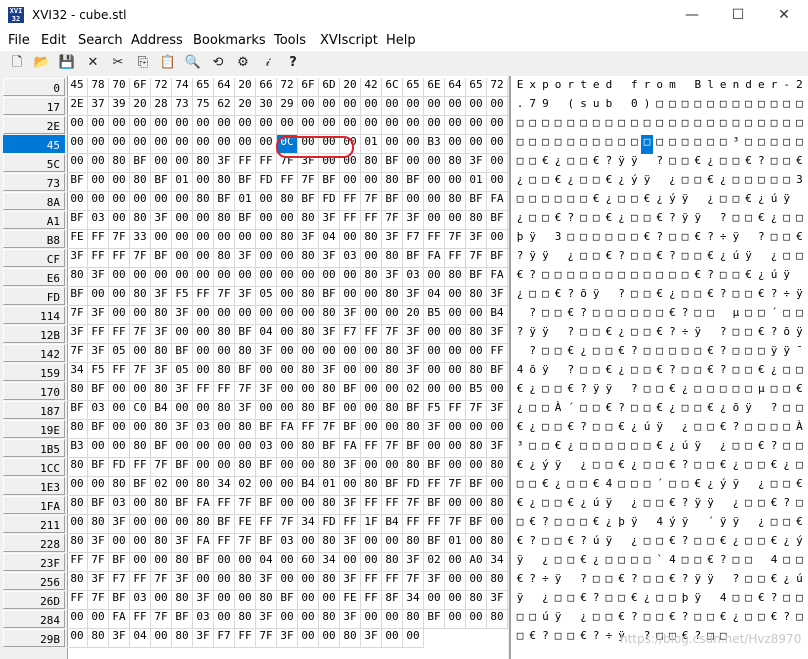  What do you see at coordinates (224, 106) in the screenshot?
I see `hex-byte-cell: 62` at bounding box center [224, 106].